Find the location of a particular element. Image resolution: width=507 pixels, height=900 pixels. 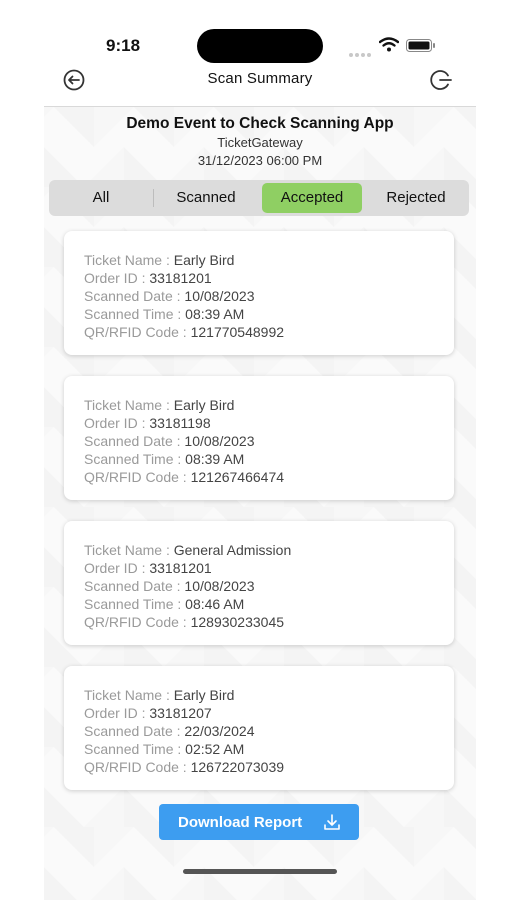

tab-all: All is located at coordinates (101, 198).